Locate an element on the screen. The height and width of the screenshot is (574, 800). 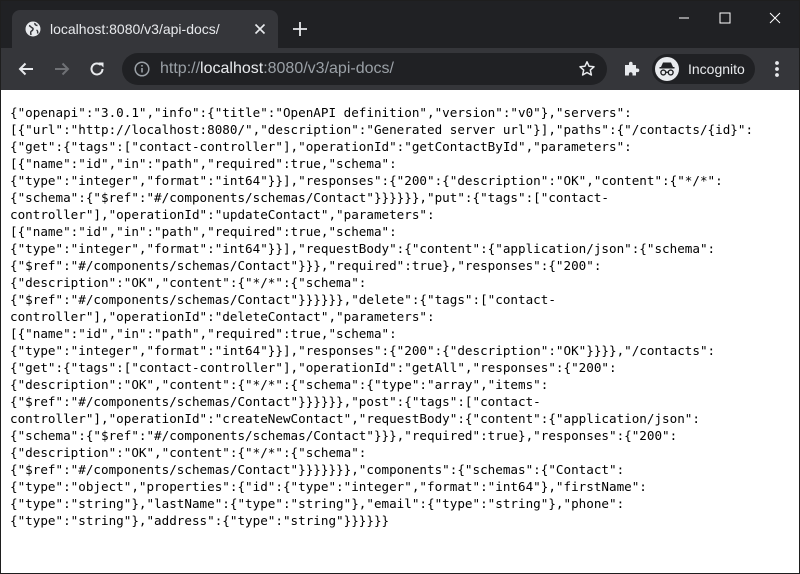
globe-icon is located at coordinates (33, 29).